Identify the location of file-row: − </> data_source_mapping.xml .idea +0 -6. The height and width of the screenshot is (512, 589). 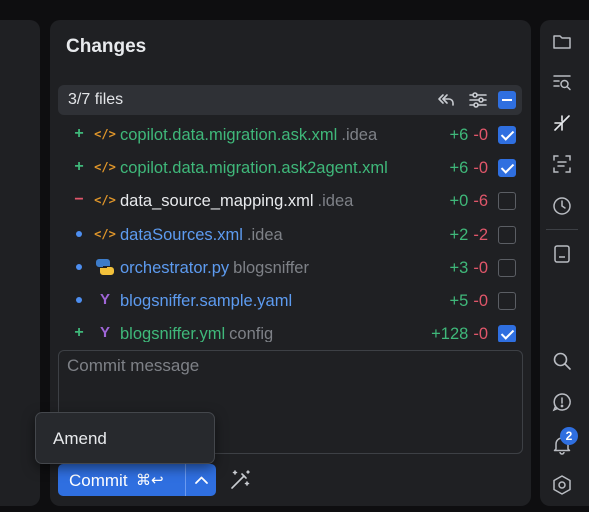
(290, 200).